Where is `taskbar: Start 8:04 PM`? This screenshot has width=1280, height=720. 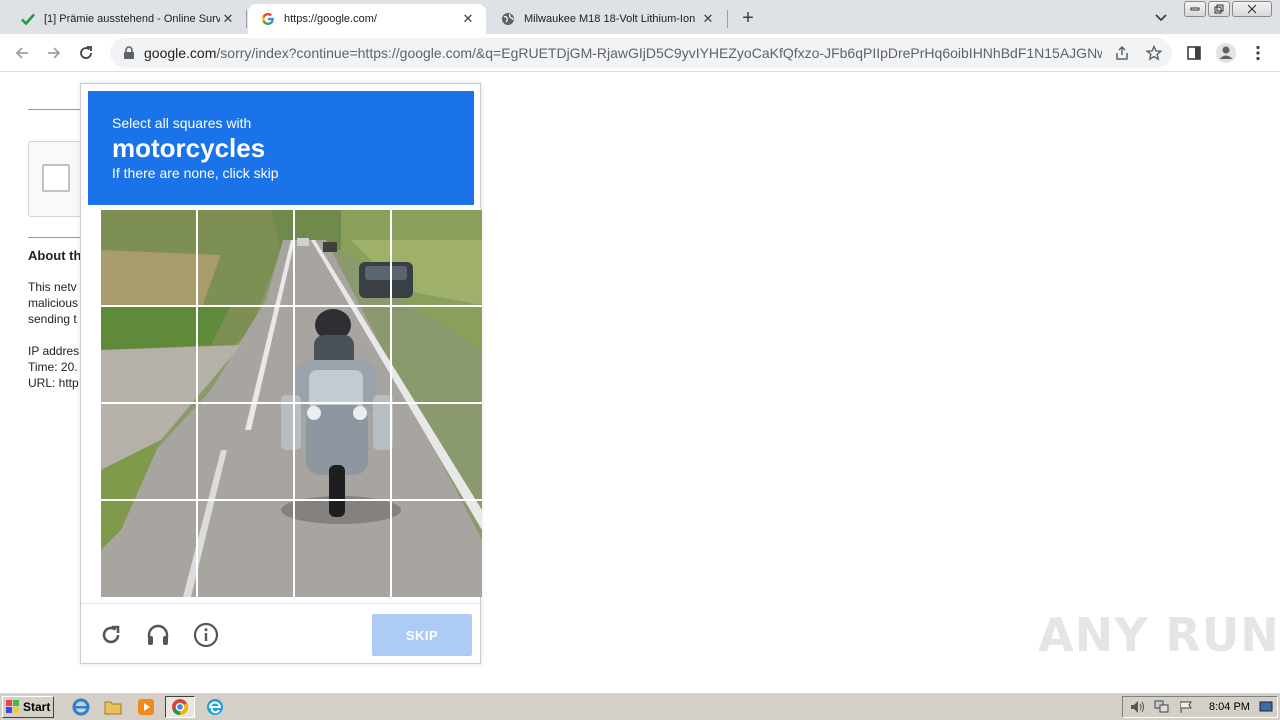 taskbar: Start 8:04 PM is located at coordinates (640, 706).